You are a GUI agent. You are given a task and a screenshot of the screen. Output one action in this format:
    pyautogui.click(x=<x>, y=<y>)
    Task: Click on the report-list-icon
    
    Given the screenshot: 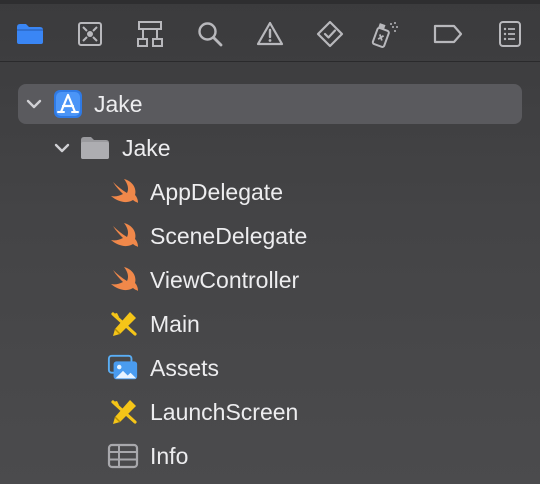 What is the action you would take?
    pyautogui.click(x=510, y=34)
    